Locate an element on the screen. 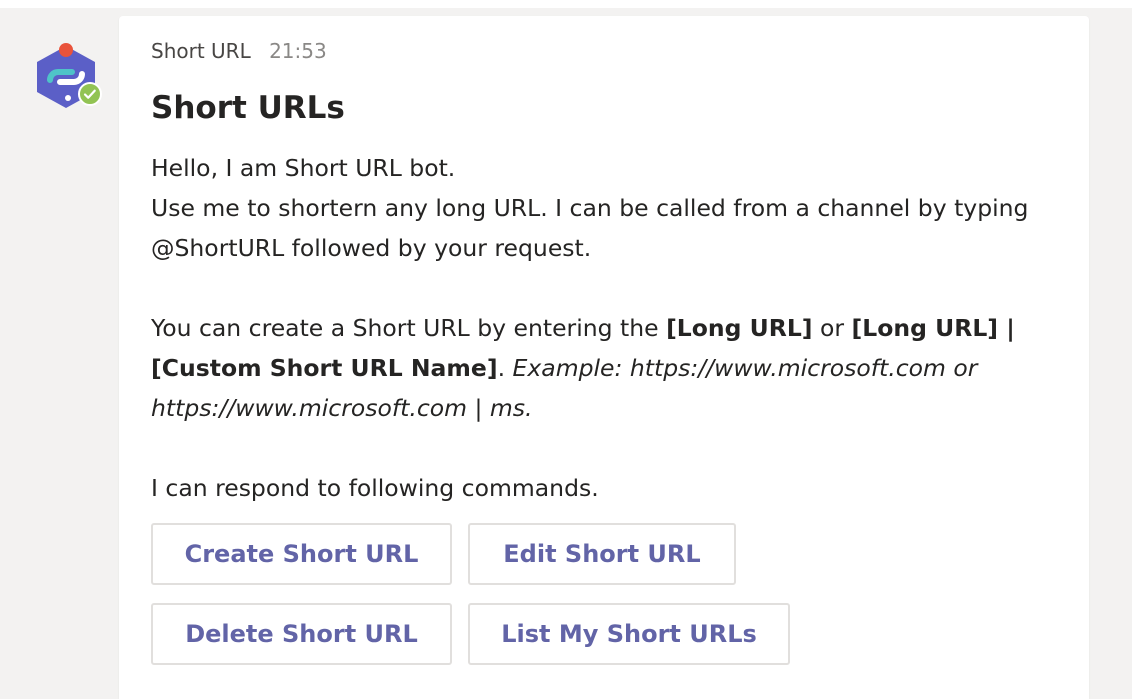  sender-name: Short URL is located at coordinates (201, 51).